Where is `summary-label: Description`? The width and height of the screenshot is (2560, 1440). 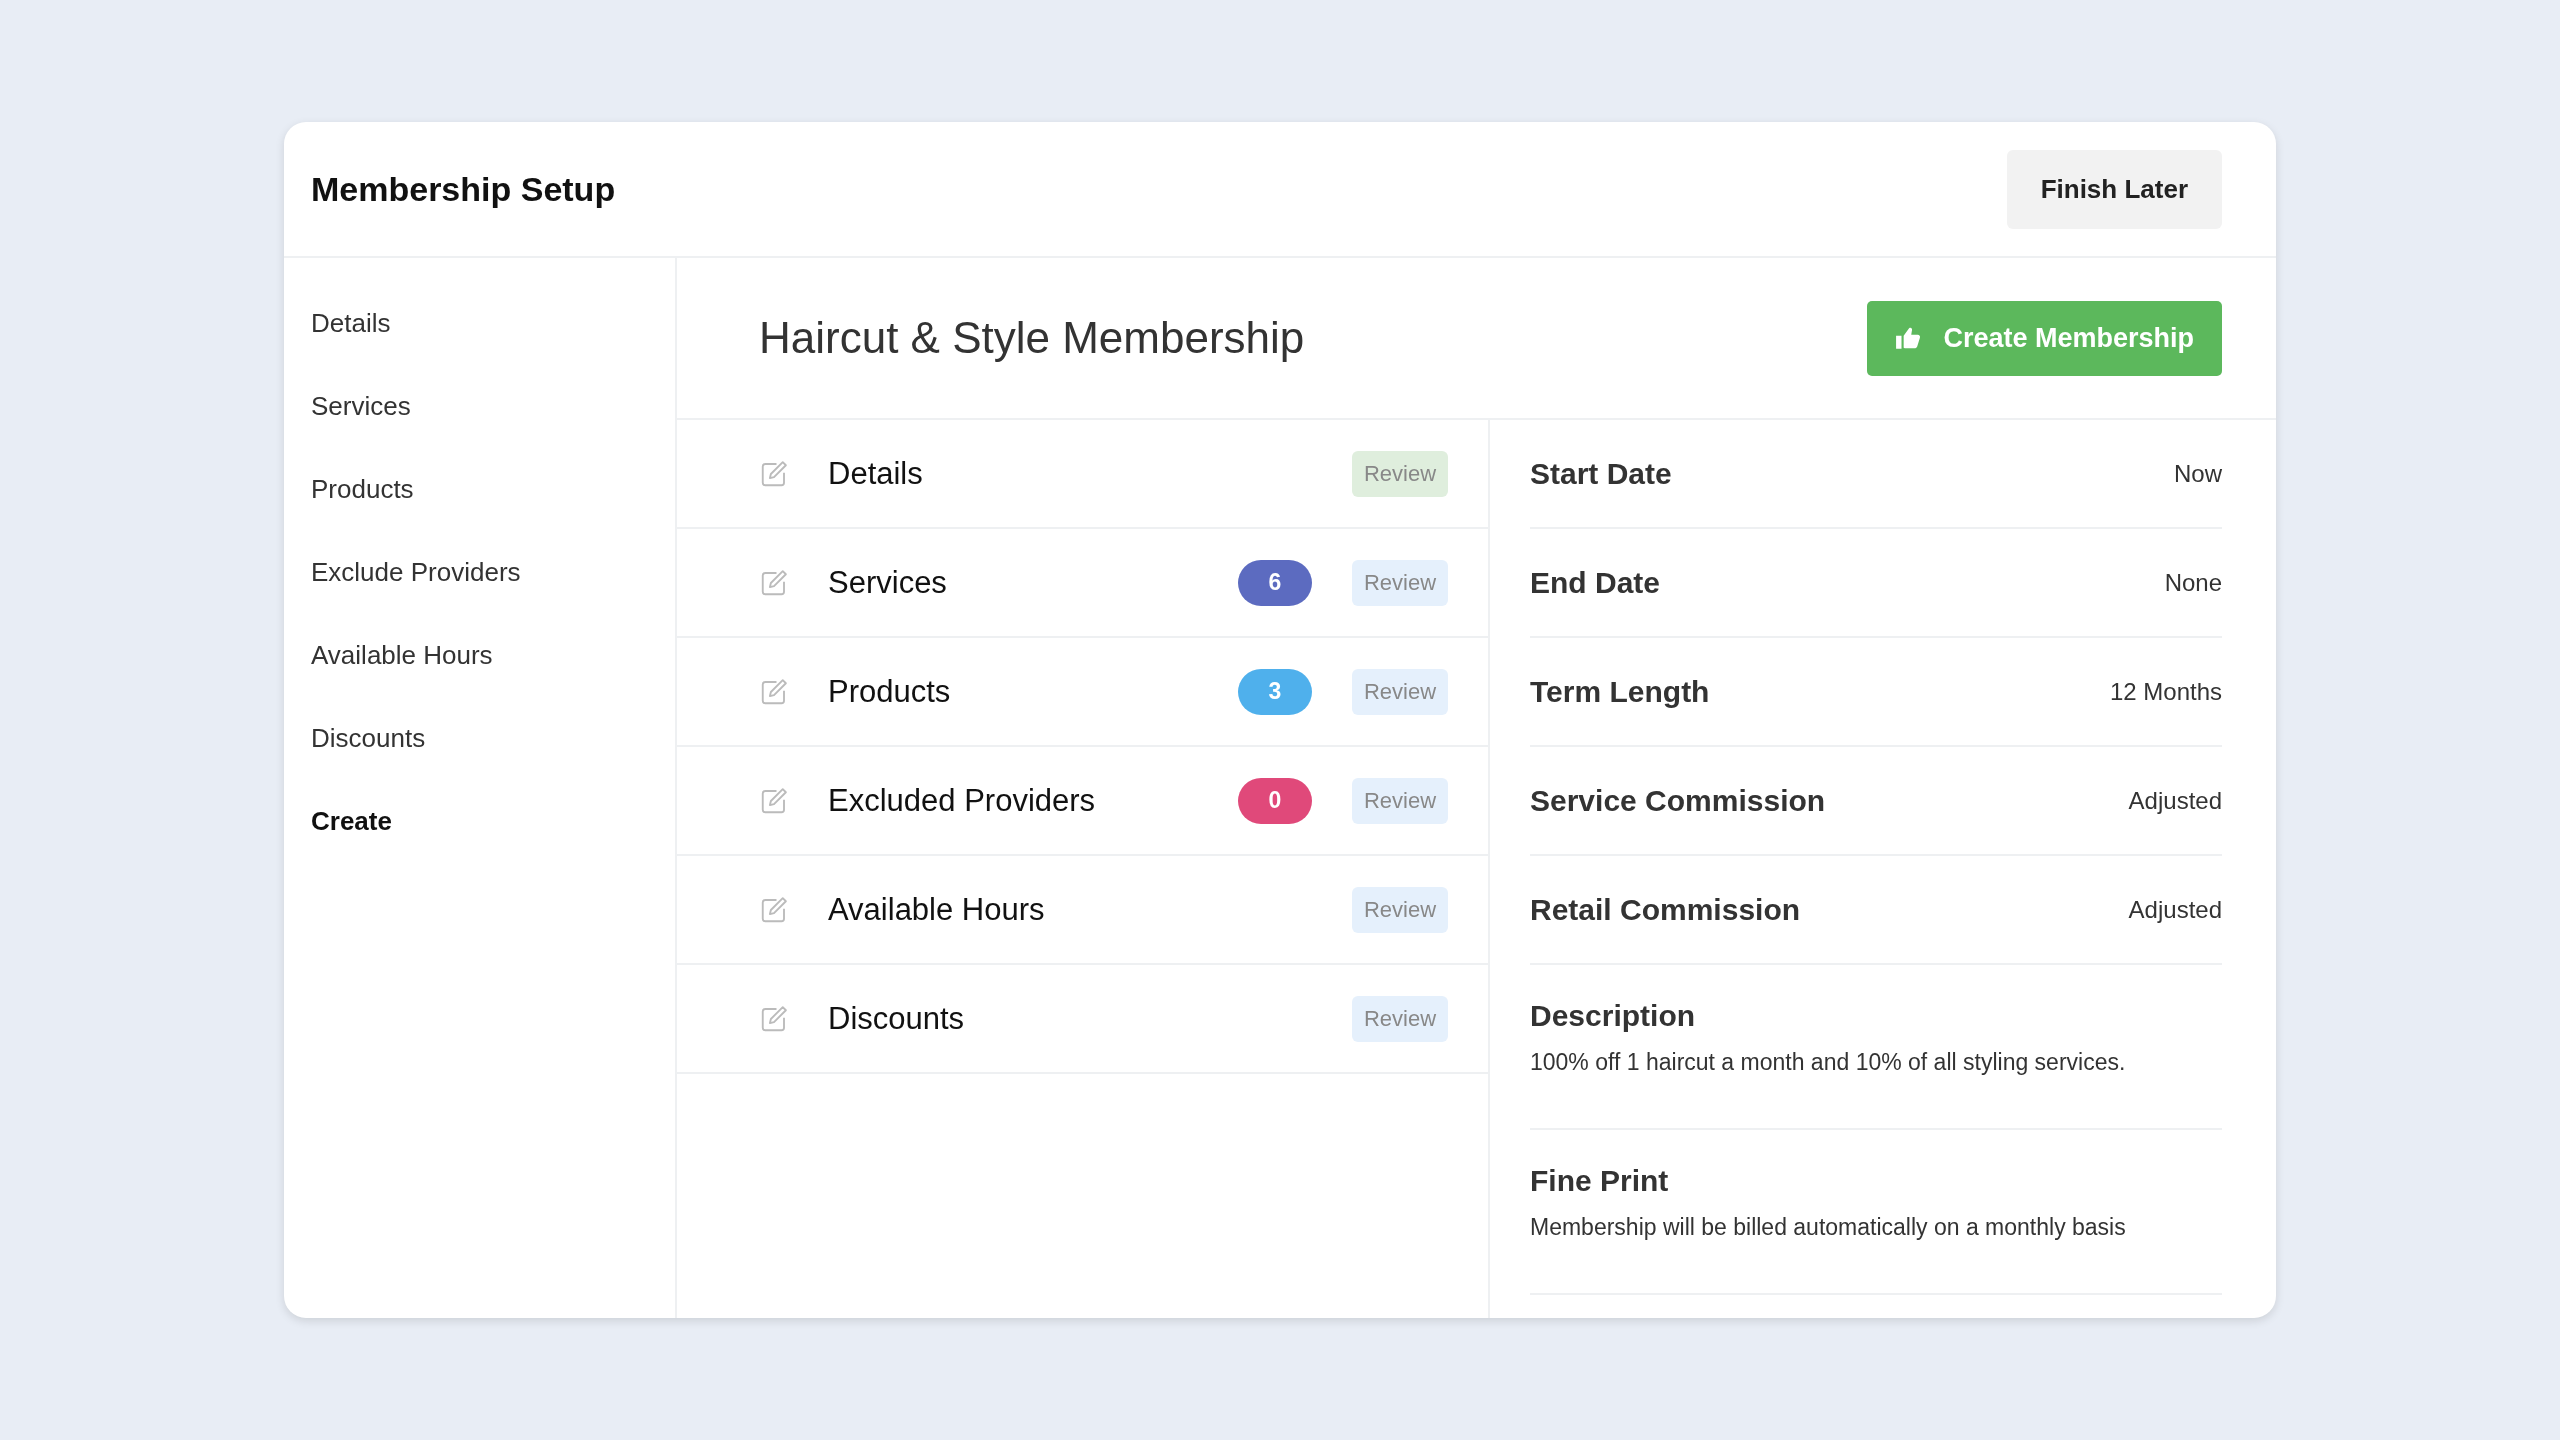
summary-label: Description is located at coordinates (1613, 1016).